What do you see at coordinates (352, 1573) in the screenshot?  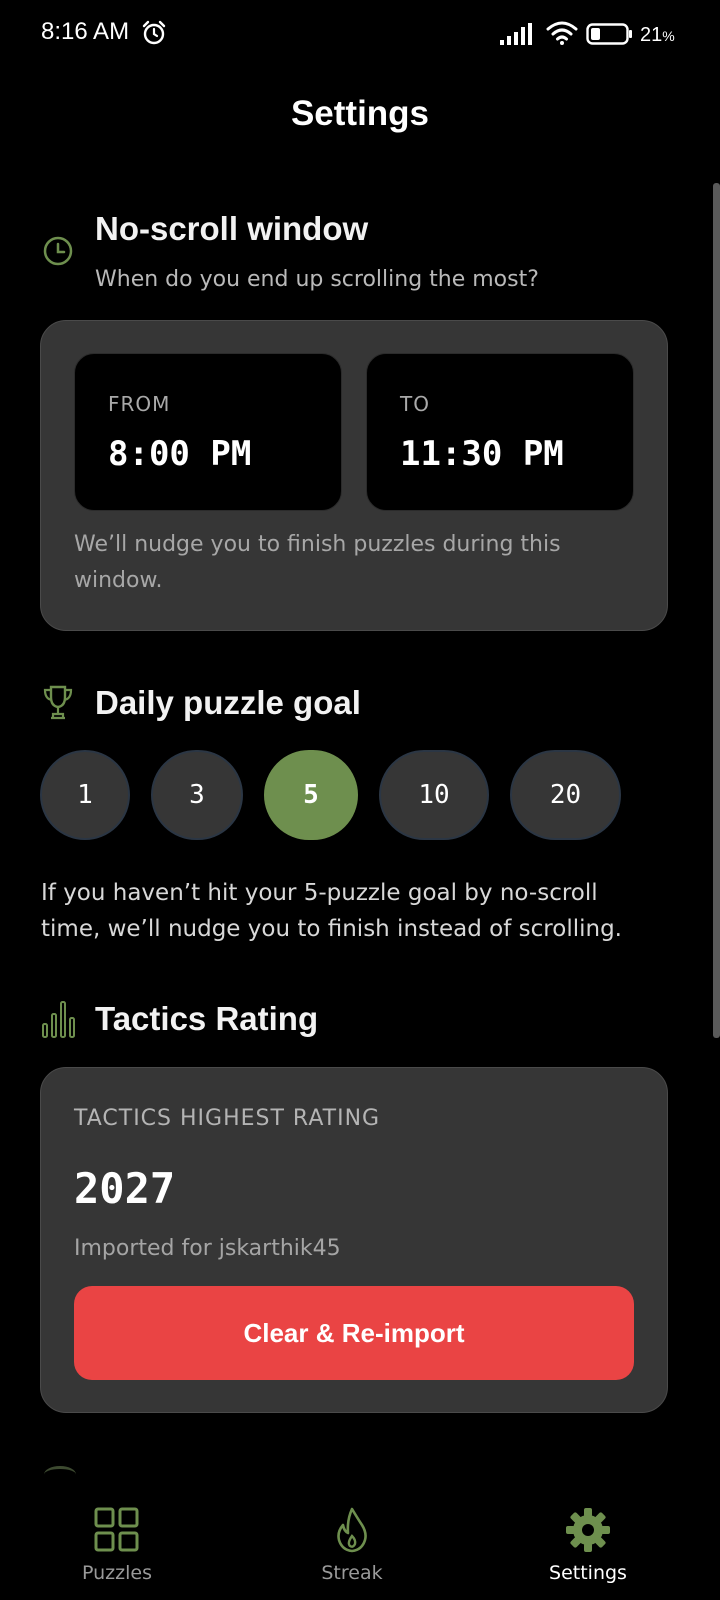 I see `nav-streak-label: Streak` at bounding box center [352, 1573].